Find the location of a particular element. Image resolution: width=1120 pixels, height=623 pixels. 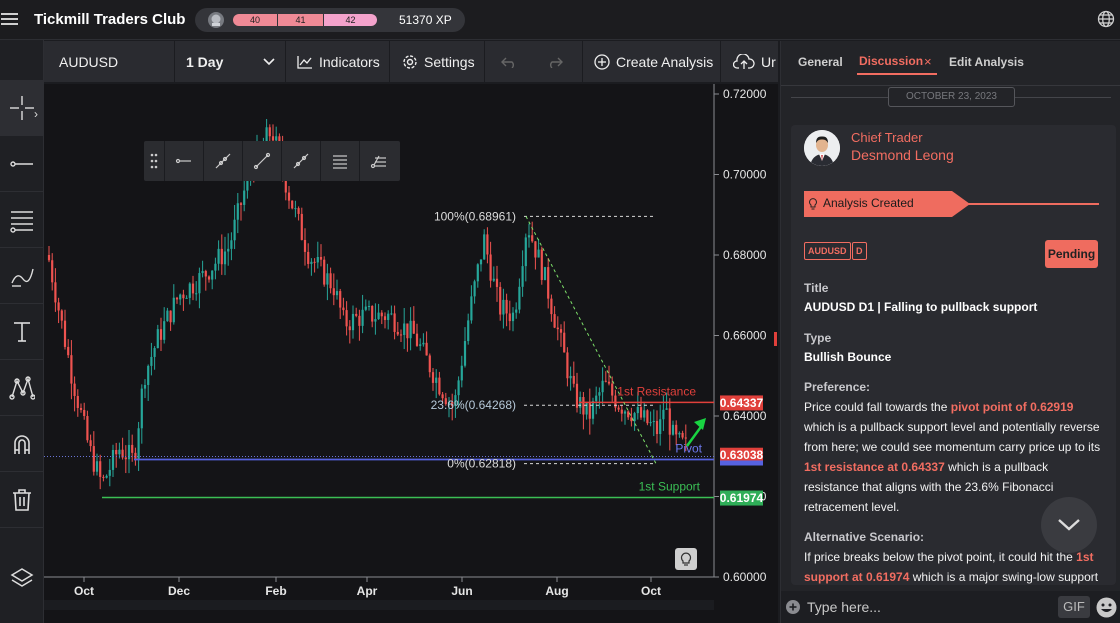

draw-extended-button is located at coordinates (300, 161).